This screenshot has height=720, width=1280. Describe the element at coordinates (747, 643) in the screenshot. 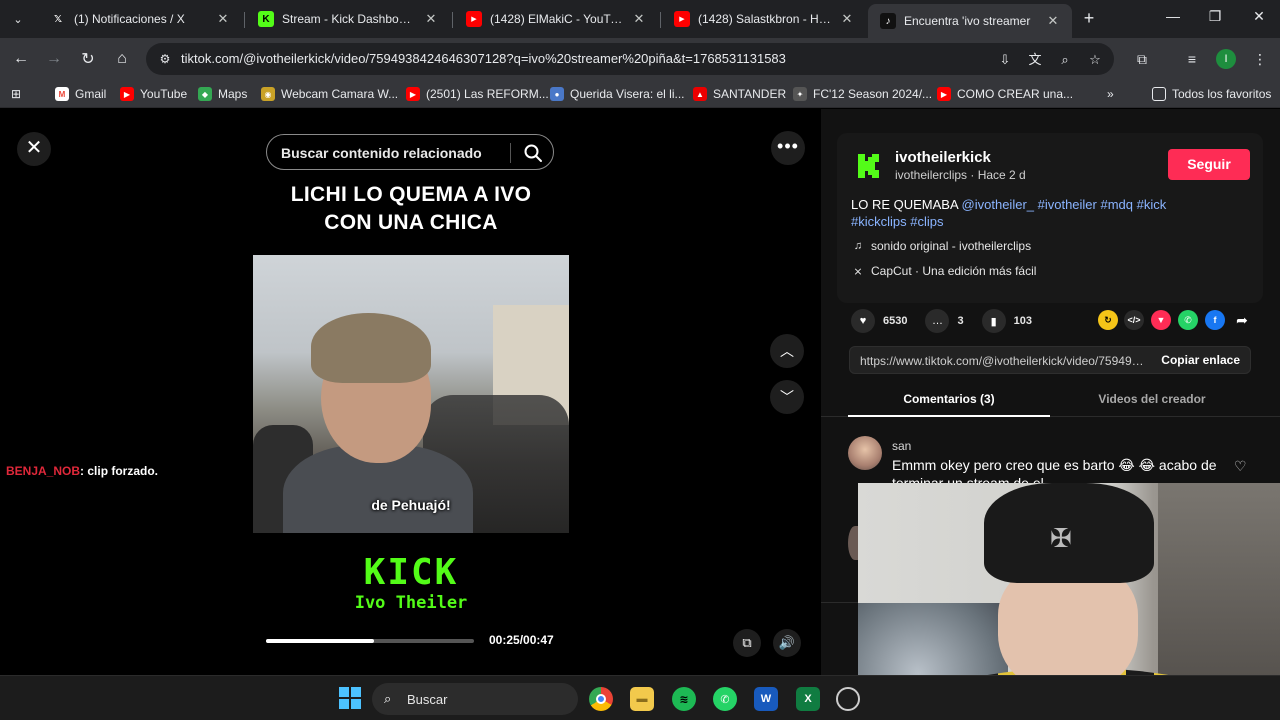

I see `floating-player-icon: ⧉` at that location.